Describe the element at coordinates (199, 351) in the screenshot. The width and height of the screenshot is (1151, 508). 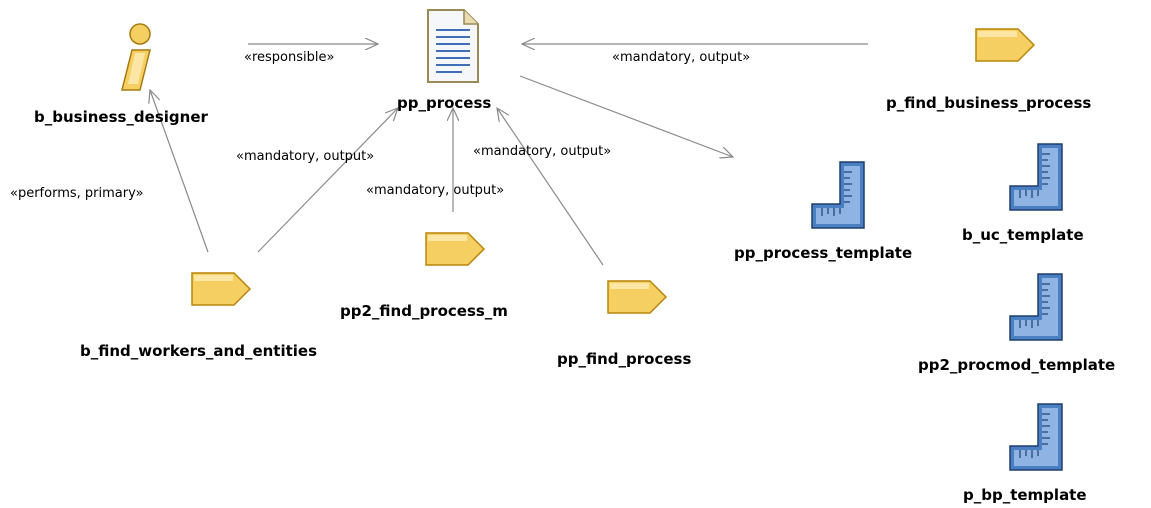
I see `node-label-find-workers: b_find_workers_and_entities` at that location.